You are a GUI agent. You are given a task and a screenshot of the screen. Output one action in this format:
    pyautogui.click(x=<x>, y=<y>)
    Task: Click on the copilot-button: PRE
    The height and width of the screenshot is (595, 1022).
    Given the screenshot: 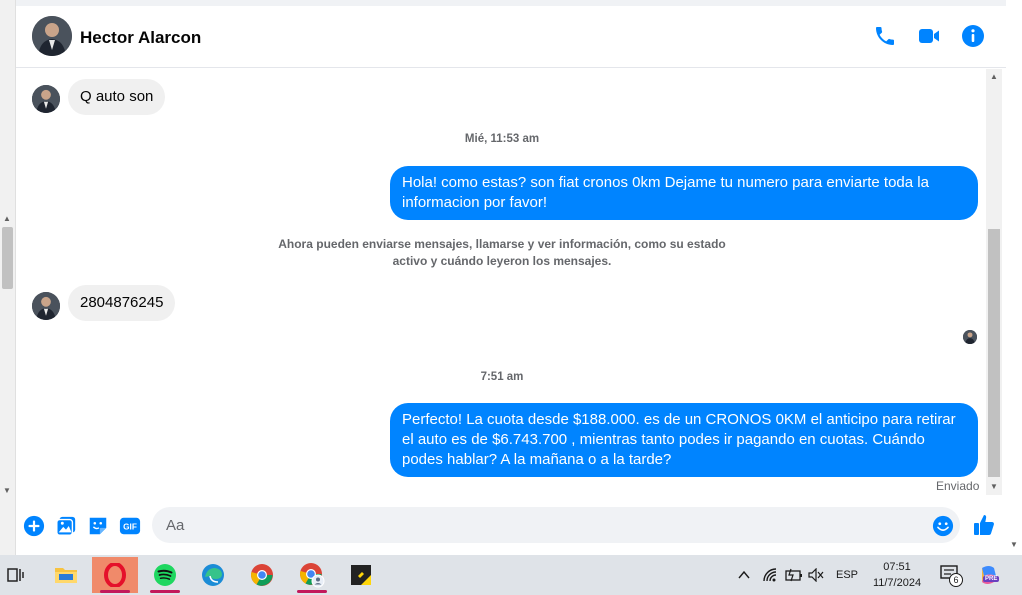 What is the action you would take?
    pyautogui.click(x=989, y=575)
    